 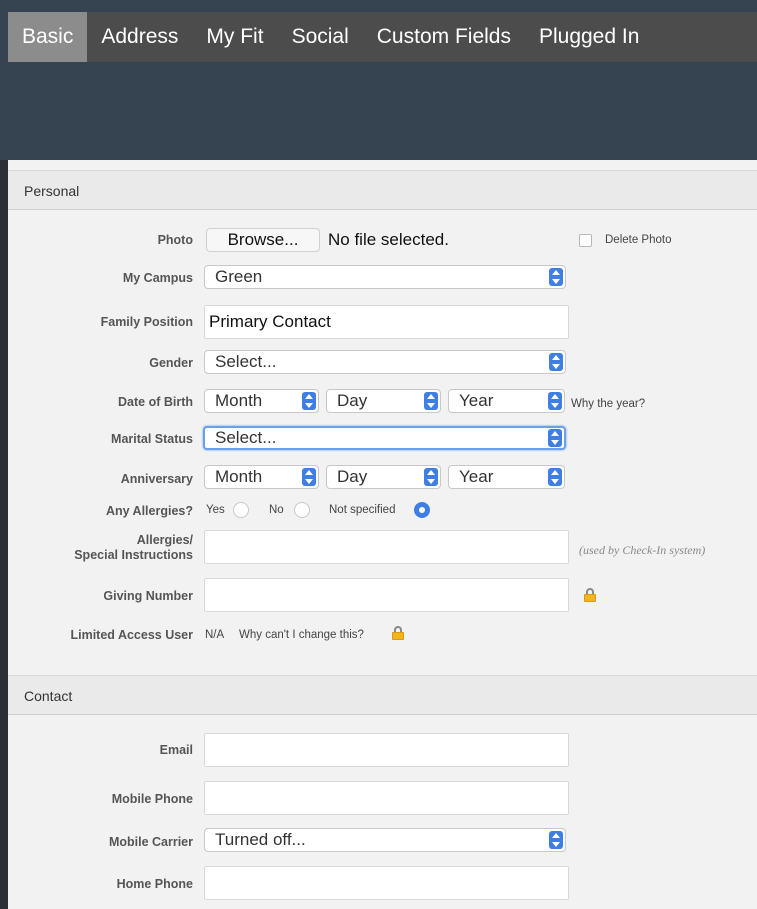 What do you see at coordinates (48, 37) in the screenshot?
I see `tab-basic: Basic` at bounding box center [48, 37].